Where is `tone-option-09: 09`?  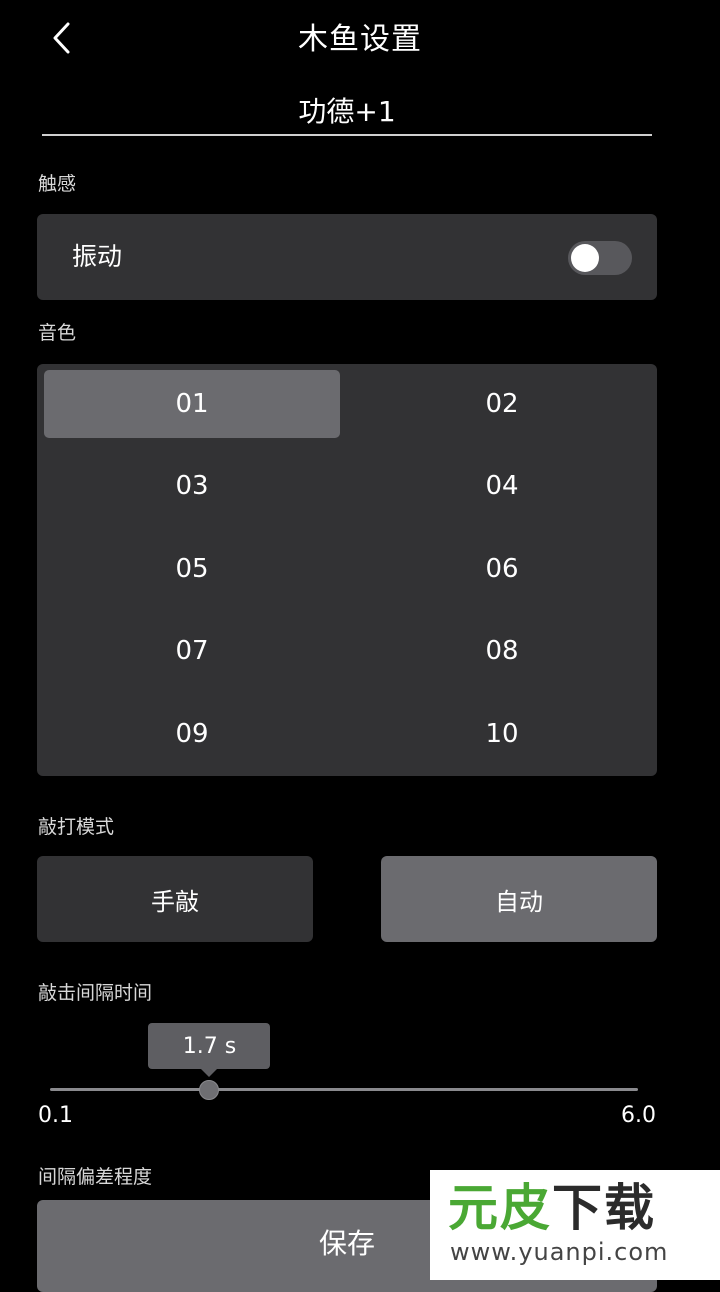
tone-option-09: 09 is located at coordinates (192, 734).